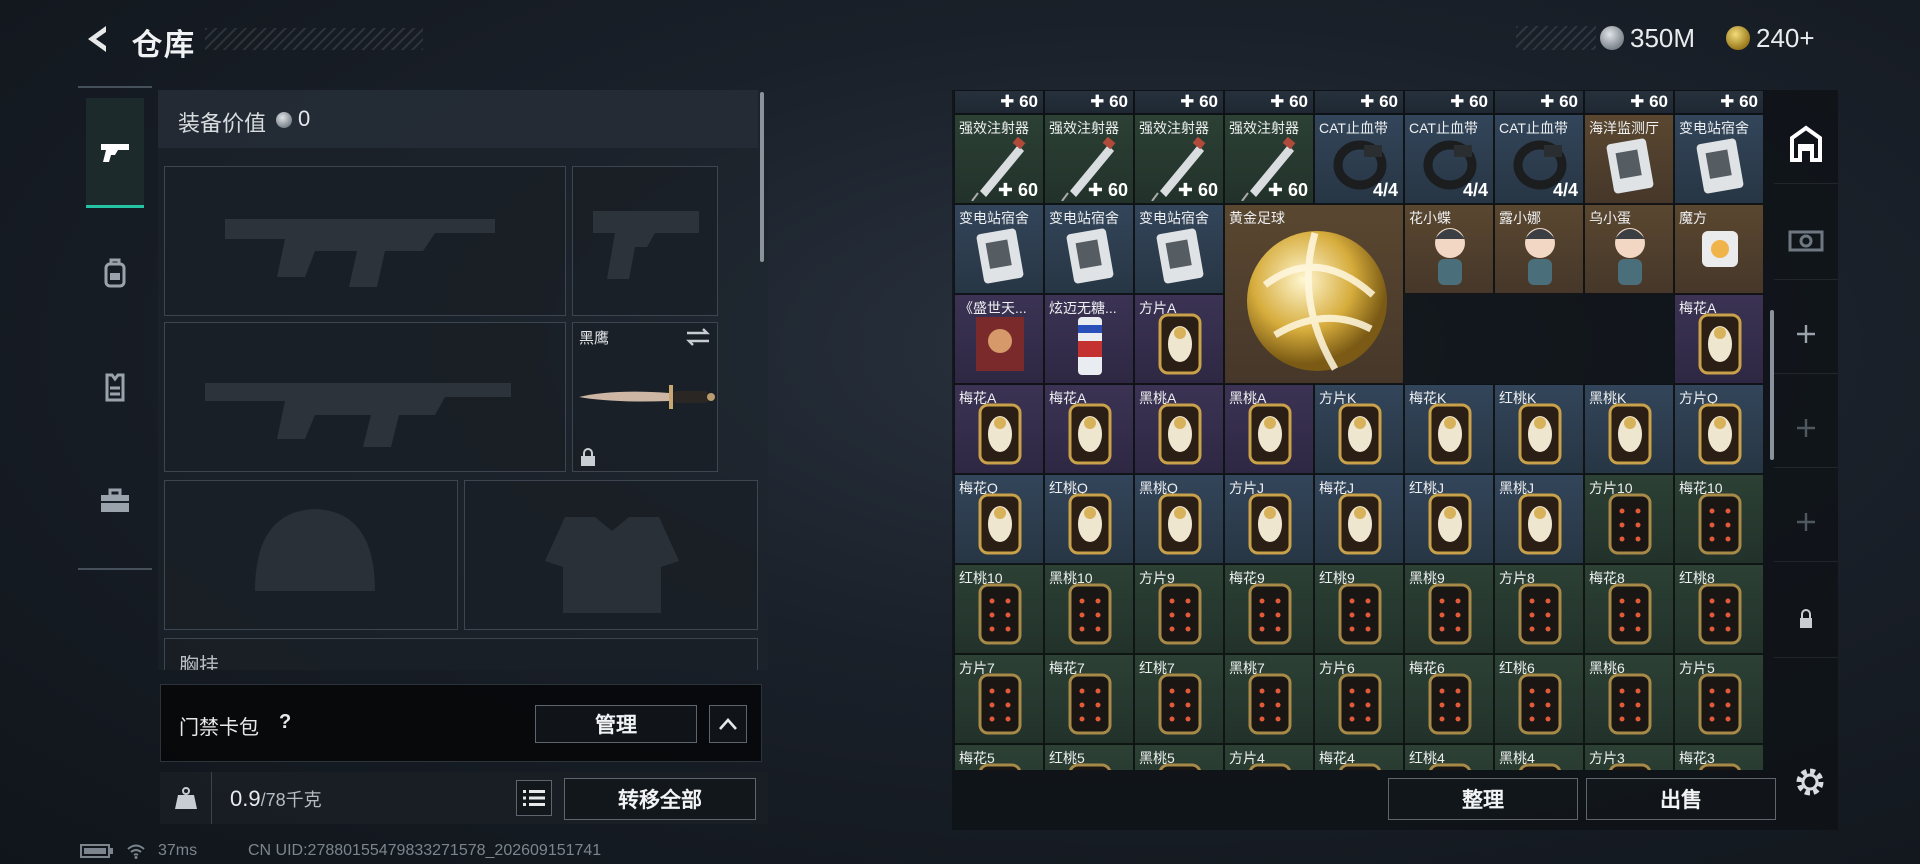 This screenshot has height=864, width=1920. Describe the element at coordinates (311, 555) in the screenshot. I see `helmet-slot` at that location.